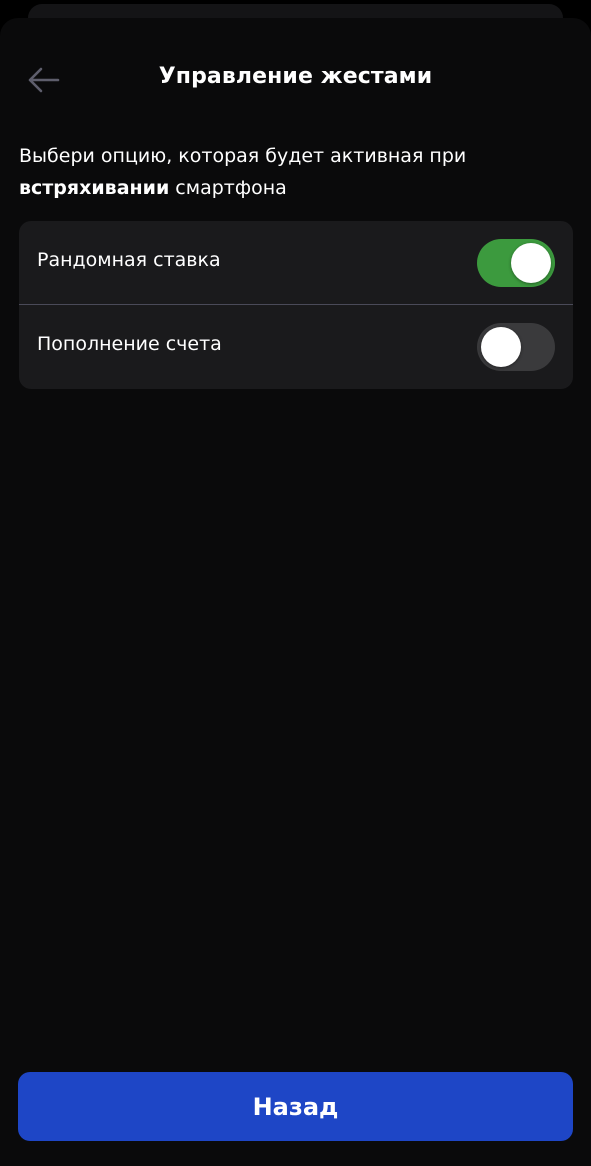  What do you see at coordinates (129, 260) in the screenshot?
I see `option-random-bet-label: Рандомная ставка` at bounding box center [129, 260].